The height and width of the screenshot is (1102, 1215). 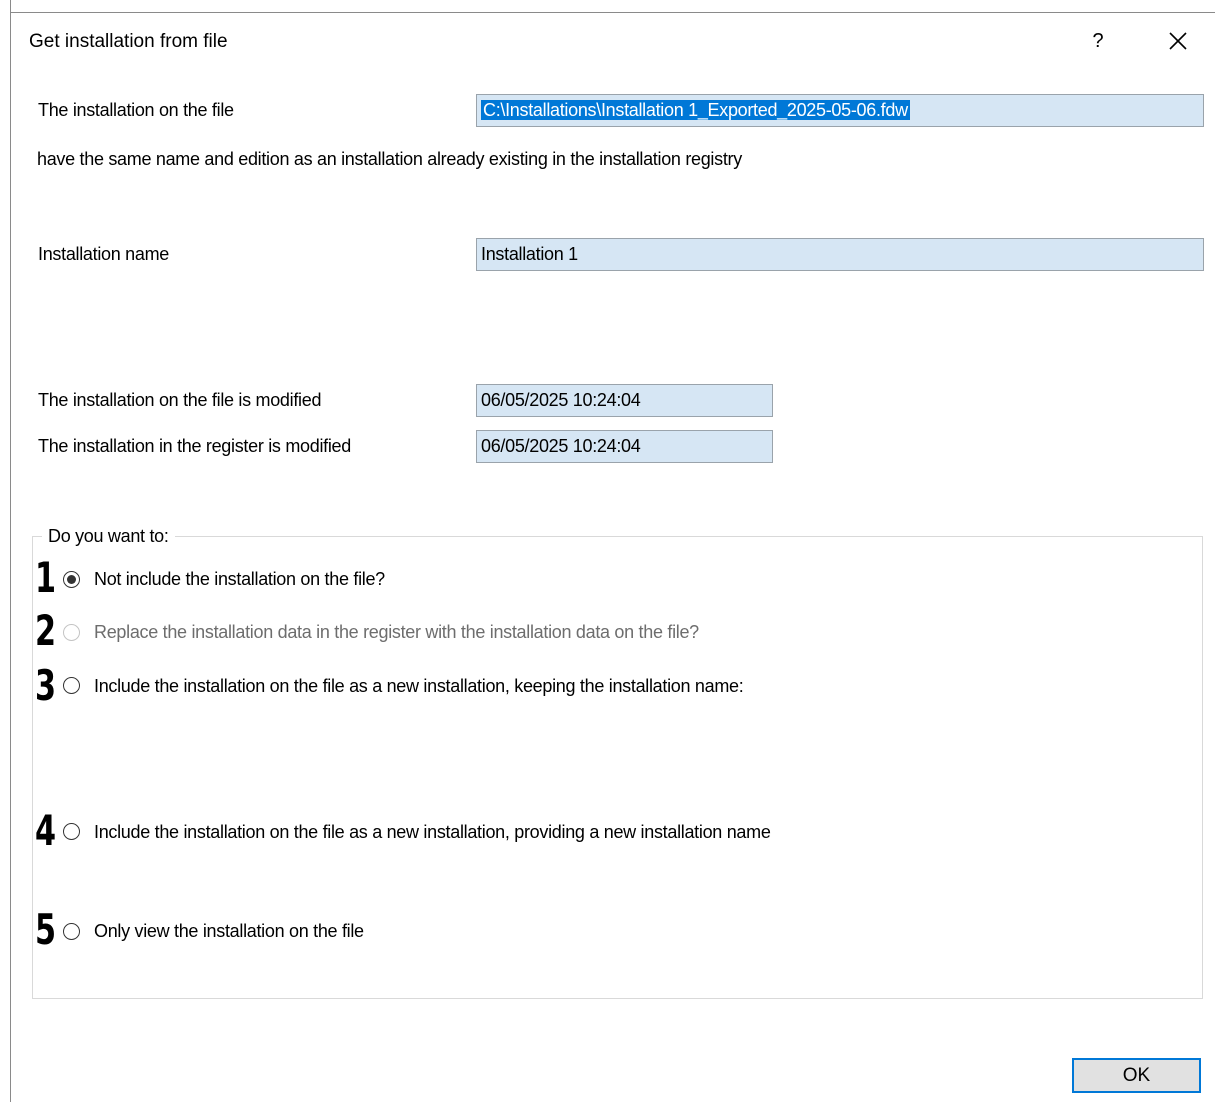 What do you see at coordinates (46, 830) in the screenshot?
I see `option-number-4: 4` at bounding box center [46, 830].